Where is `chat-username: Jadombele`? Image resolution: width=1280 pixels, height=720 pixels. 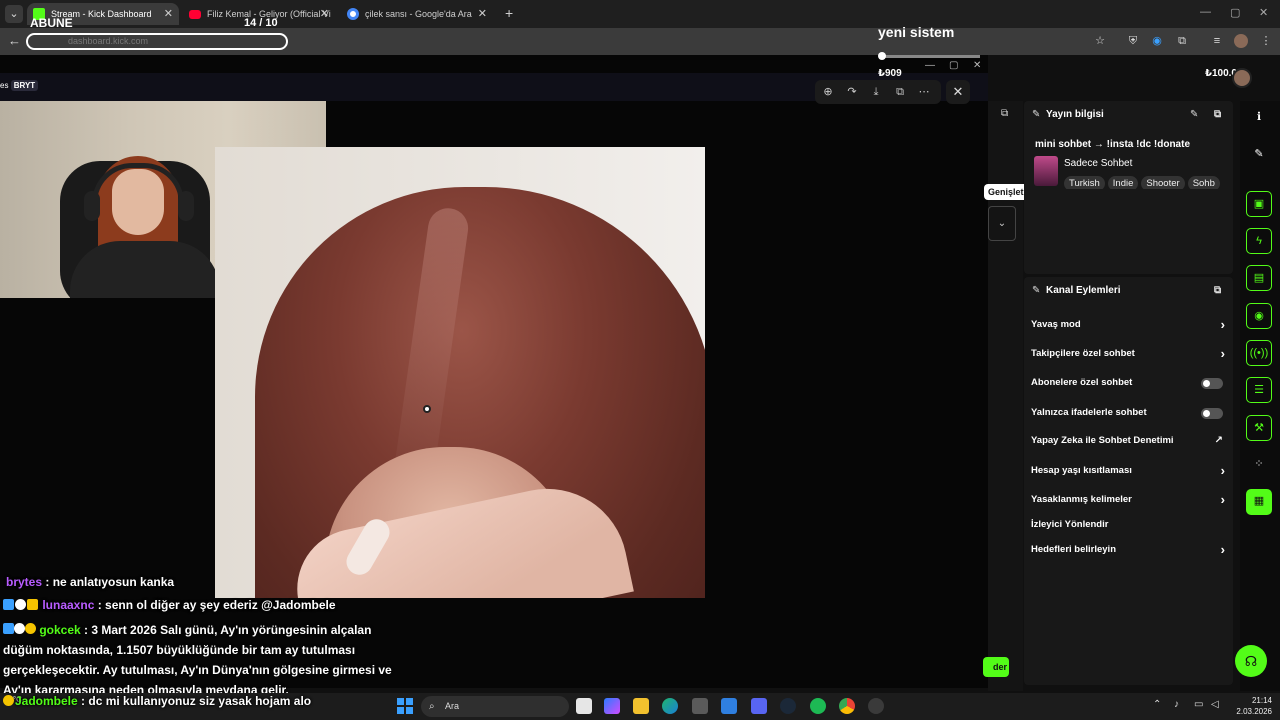 chat-username: Jadombele is located at coordinates (46, 701).